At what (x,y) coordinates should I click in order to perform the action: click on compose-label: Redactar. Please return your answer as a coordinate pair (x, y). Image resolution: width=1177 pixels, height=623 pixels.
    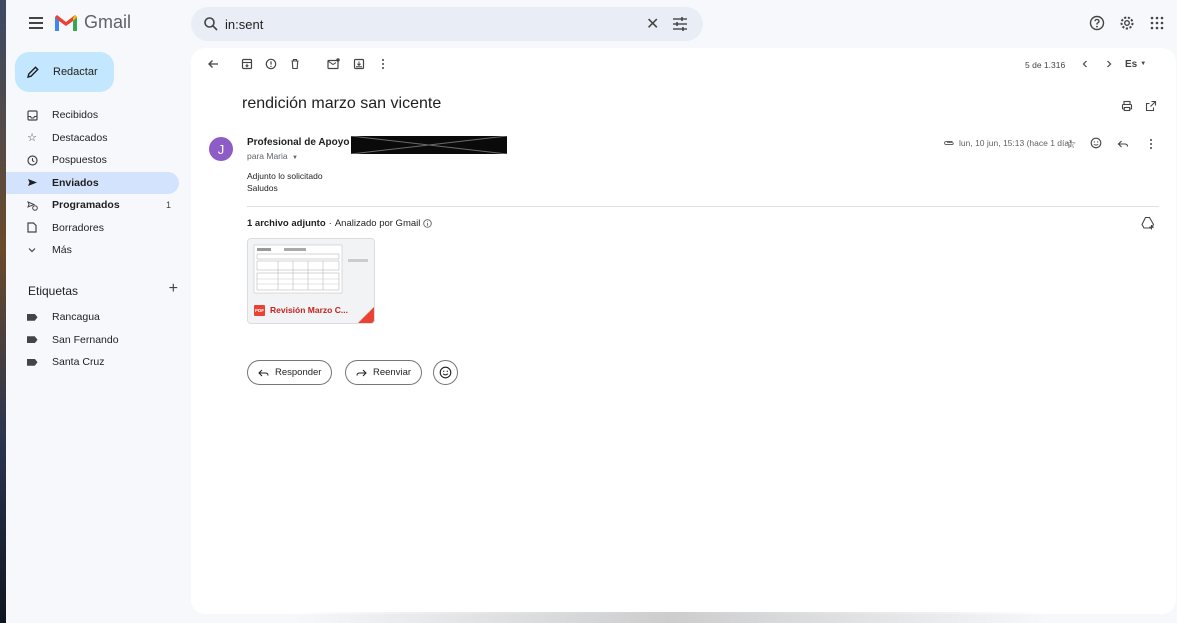
    Looking at the image, I should click on (75, 72).